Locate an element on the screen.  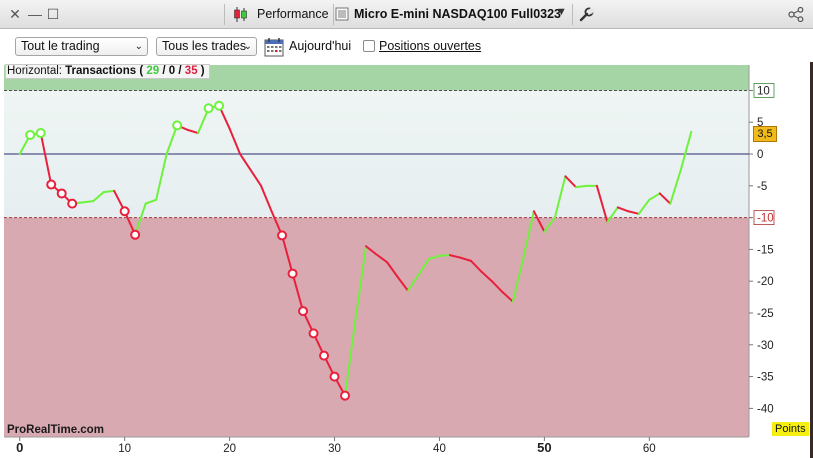
watermark: ProRealTime.com is located at coordinates (55, 430).